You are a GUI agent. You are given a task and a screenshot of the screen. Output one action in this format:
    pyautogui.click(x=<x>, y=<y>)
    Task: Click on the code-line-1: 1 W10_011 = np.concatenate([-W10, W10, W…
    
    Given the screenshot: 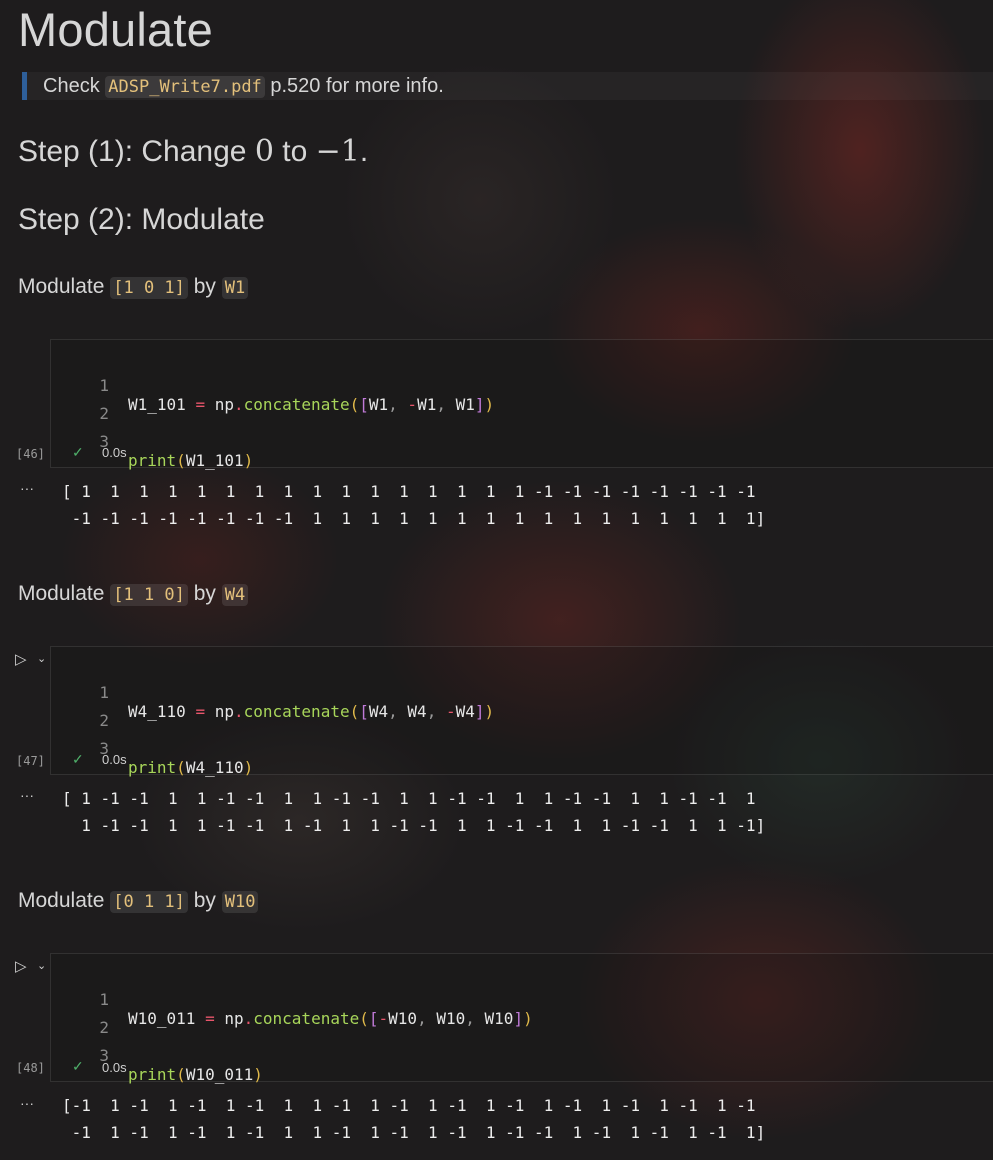 What is the action you would take?
    pyautogui.click(x=291, y=999)
    